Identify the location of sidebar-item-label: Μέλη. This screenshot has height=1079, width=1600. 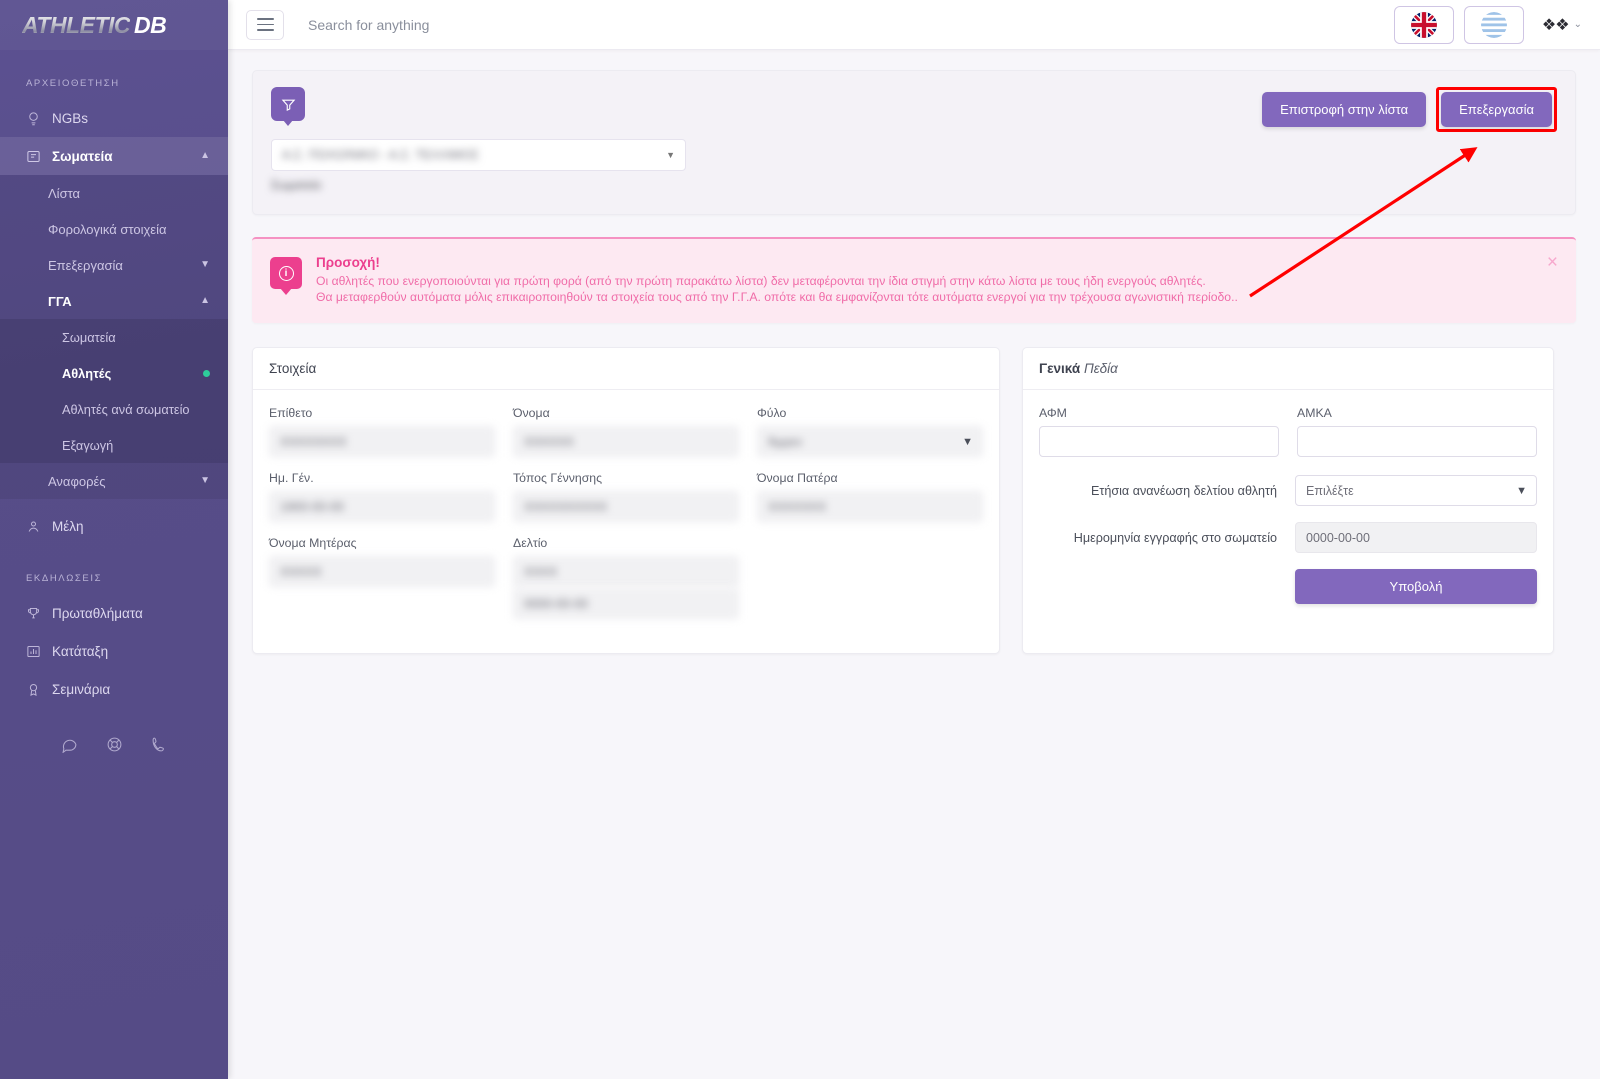
(68, 526).